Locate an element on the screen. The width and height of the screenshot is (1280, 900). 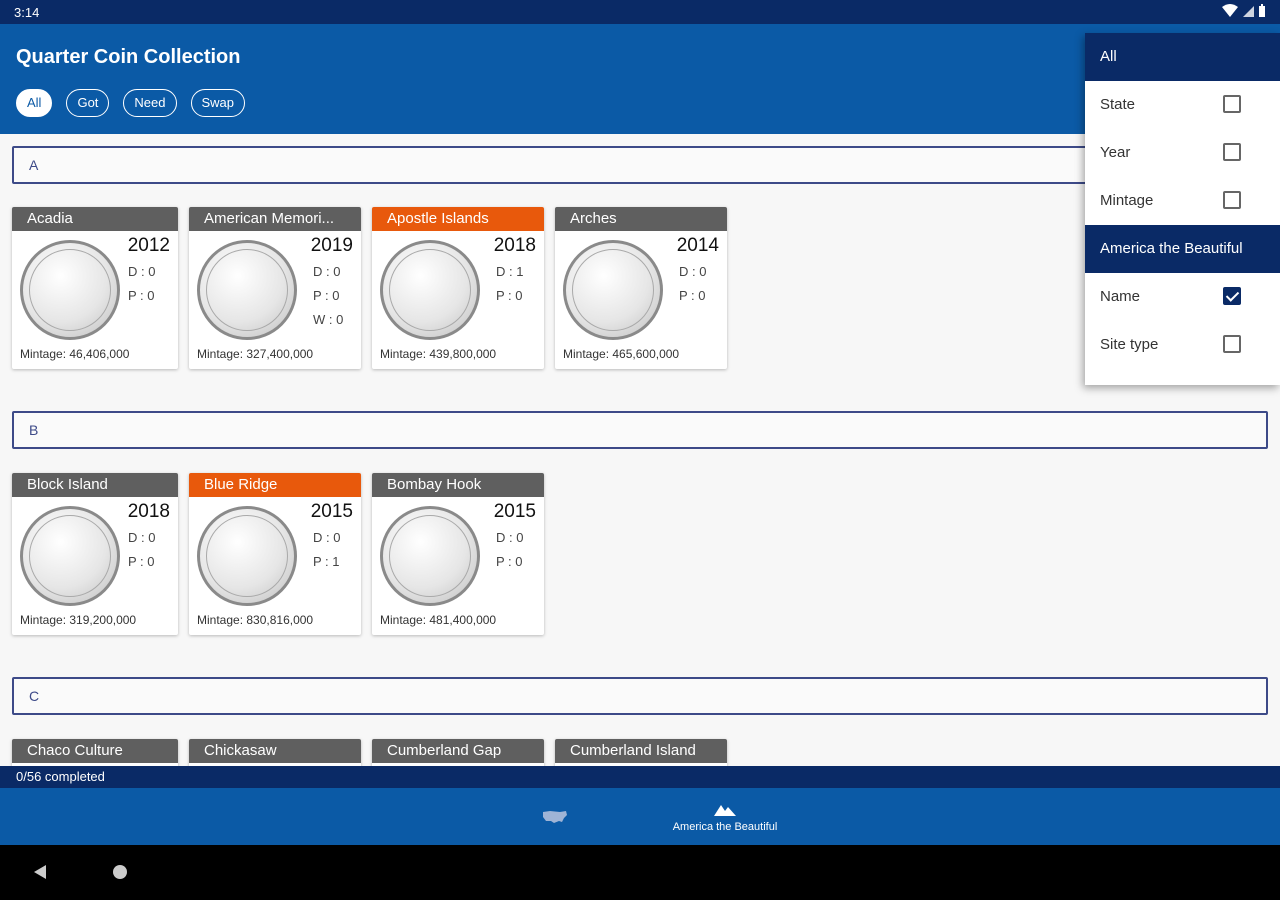
option-label: Name is located at coordinates (1120, 296).